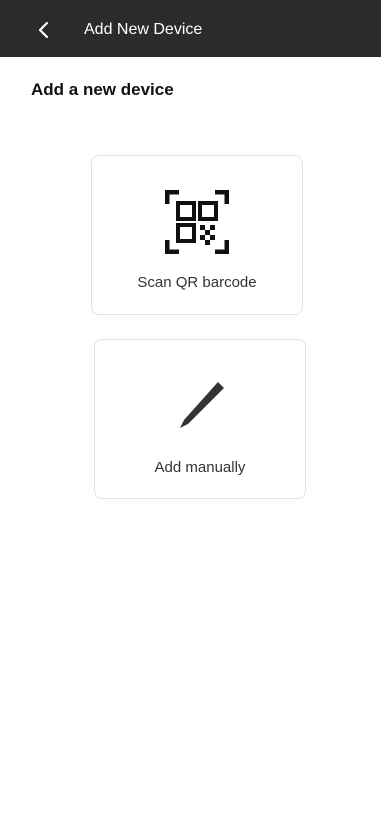 Image resolution: width=381 pixels, height=831 pixels. I want to click on add-manually-label: Add manually, so click(200, 467).